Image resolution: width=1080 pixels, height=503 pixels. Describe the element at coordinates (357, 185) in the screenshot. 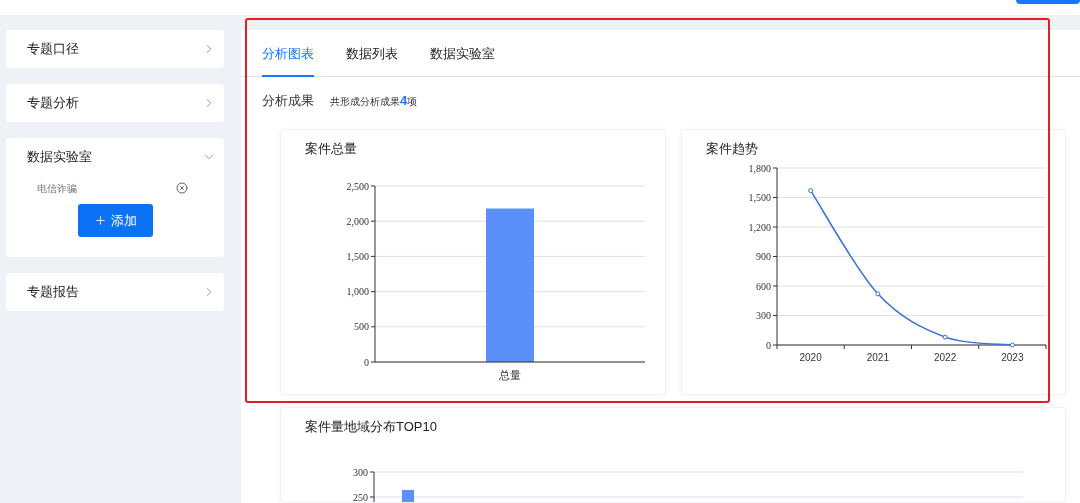

I see `axis-label: 2,500` at that location.